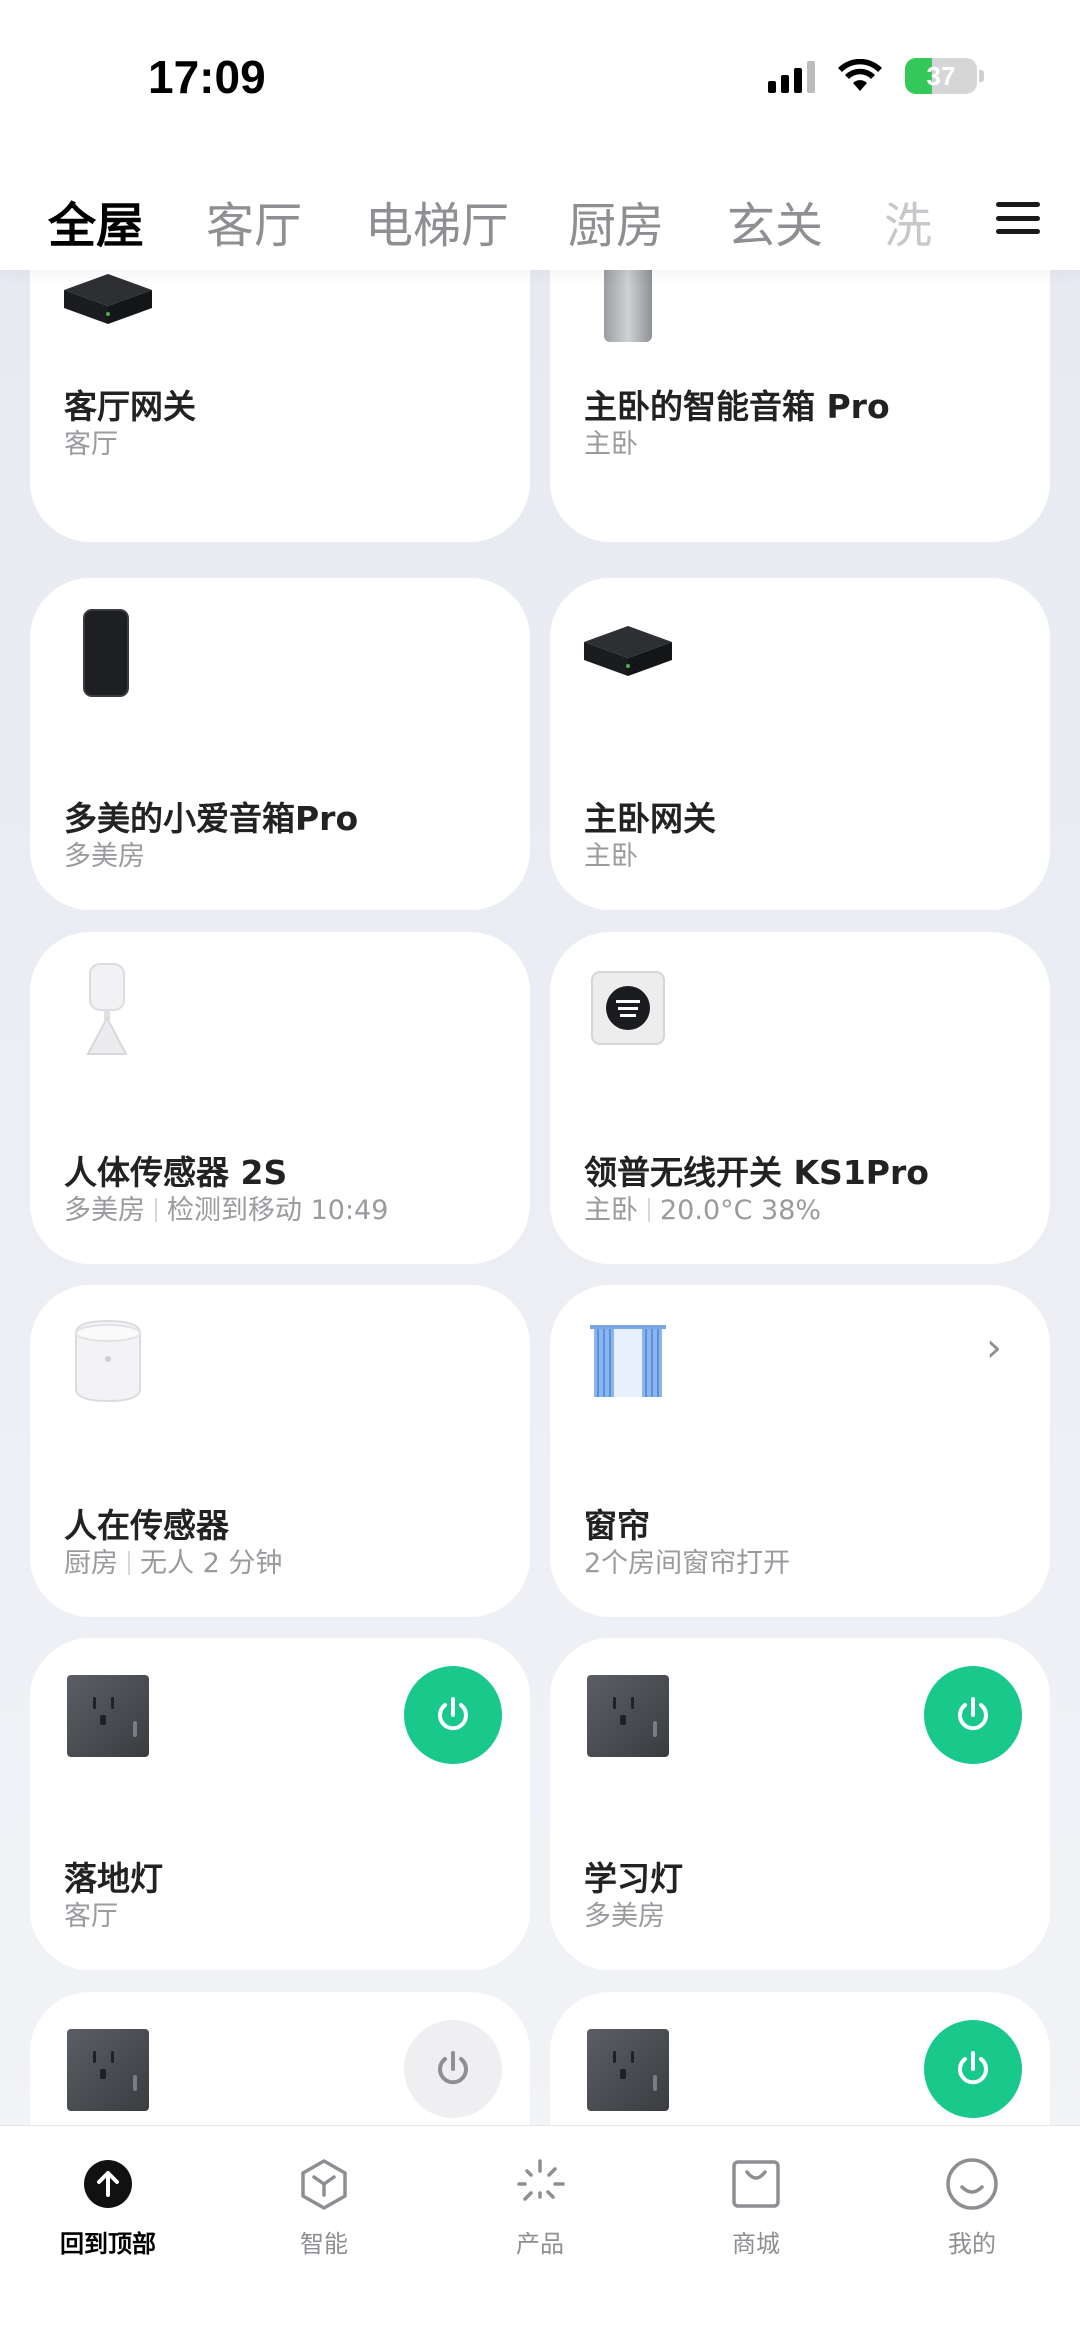 This screenshot has height=2347, width=1080. What do you see at coordinates (280, 1804) in the screenshot?
I see `device-card: 落地灯 客厅` at bounding box center [280, 1804].